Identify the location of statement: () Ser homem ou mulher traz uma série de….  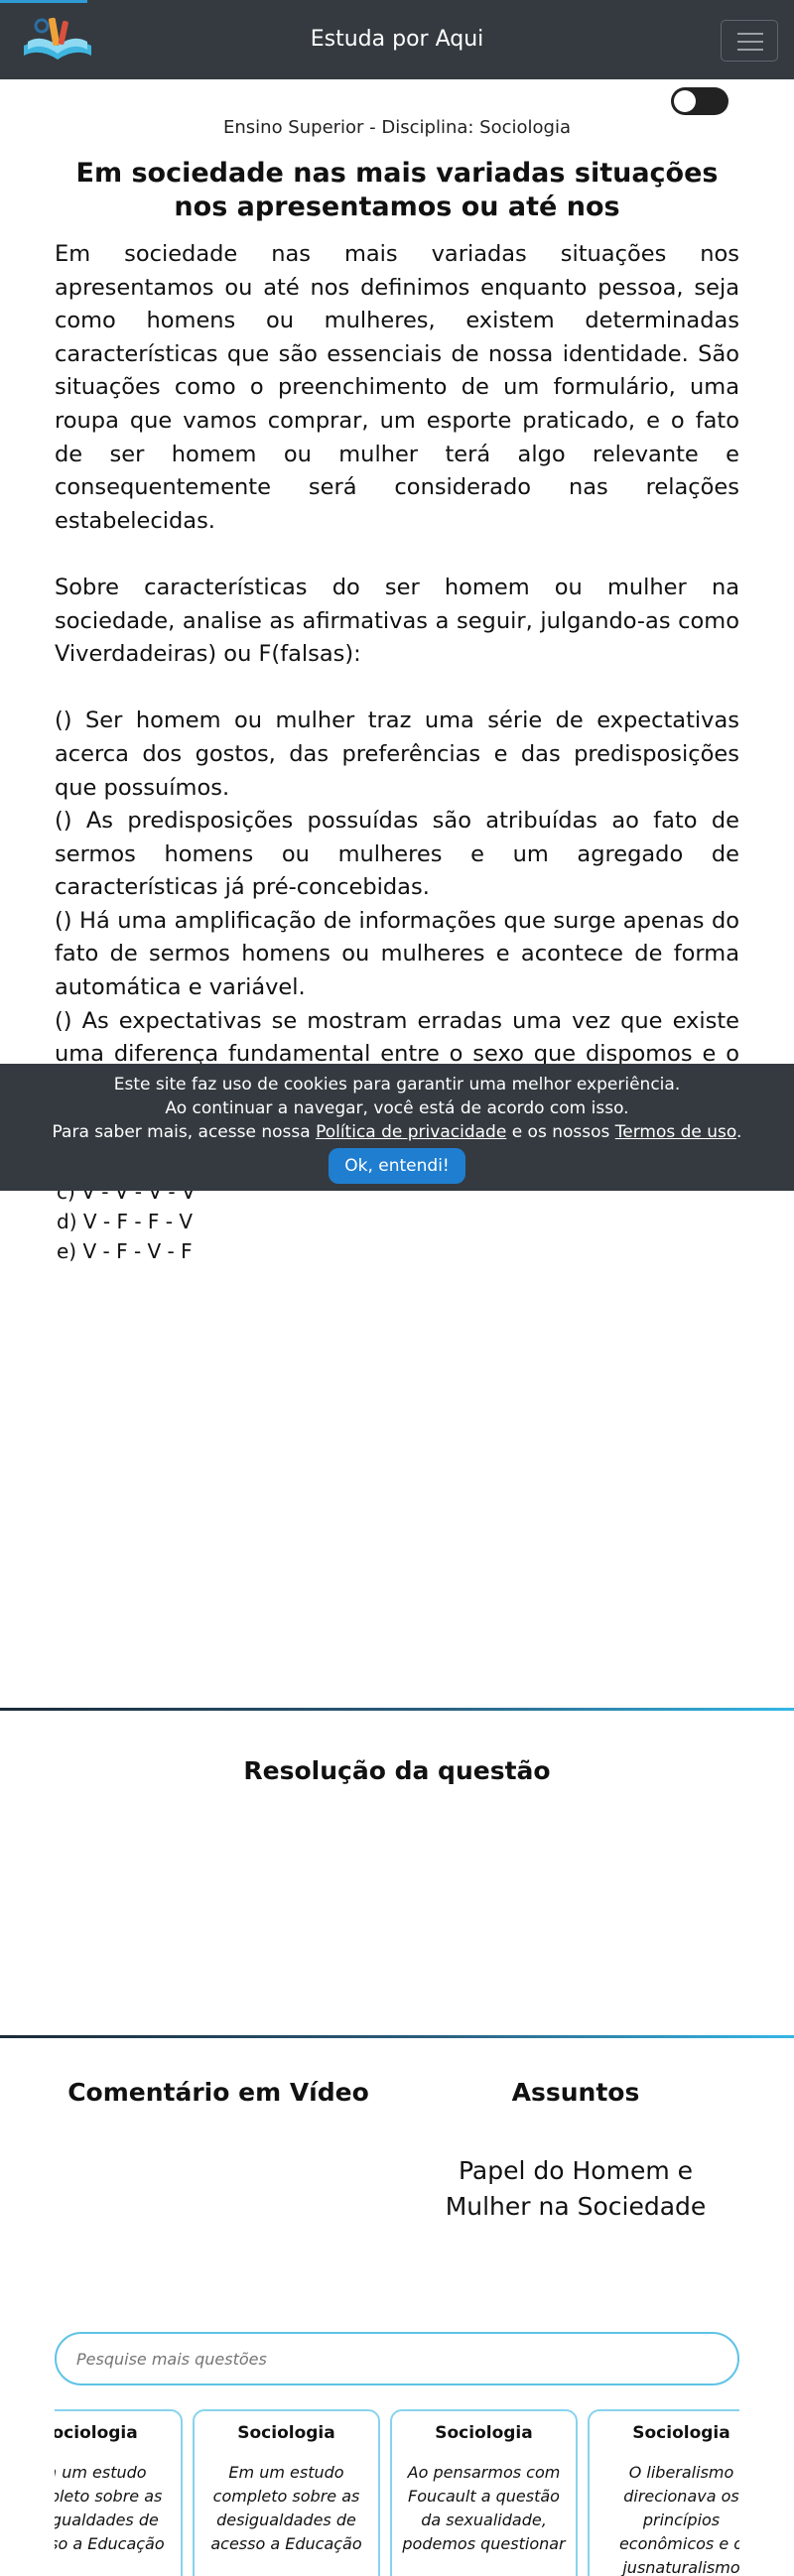
(397, 755).